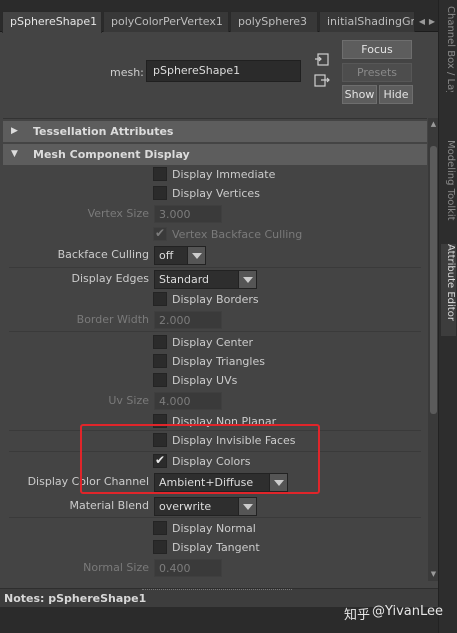 This screenshot has height=633, width=457. Describe the element at coordinates (166, 21) in the screenshot. I see `tab-polycolorpervertex1: polyColorPerVertex1` at that location.